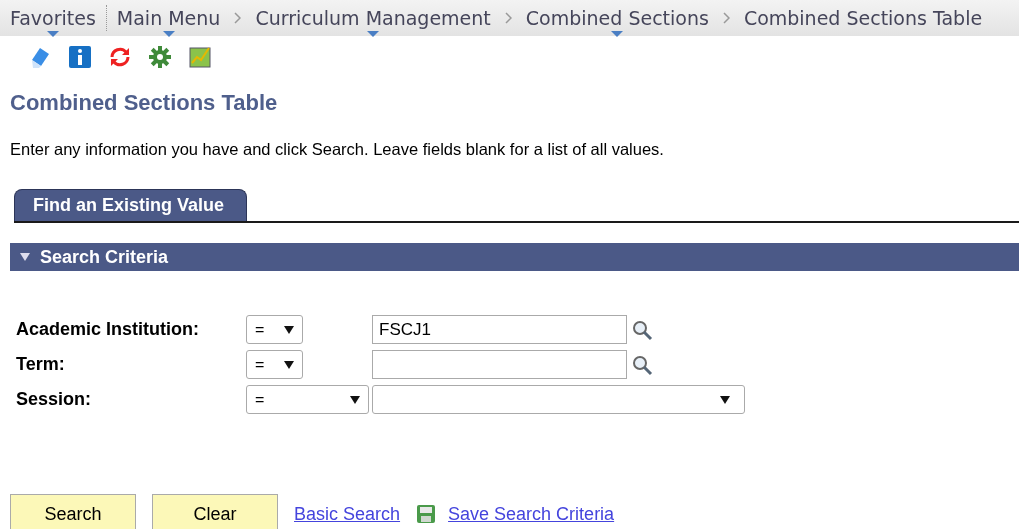 This screenshot has height=529, width=1019. I want to click on action-button: Clear, so click(215, 511).